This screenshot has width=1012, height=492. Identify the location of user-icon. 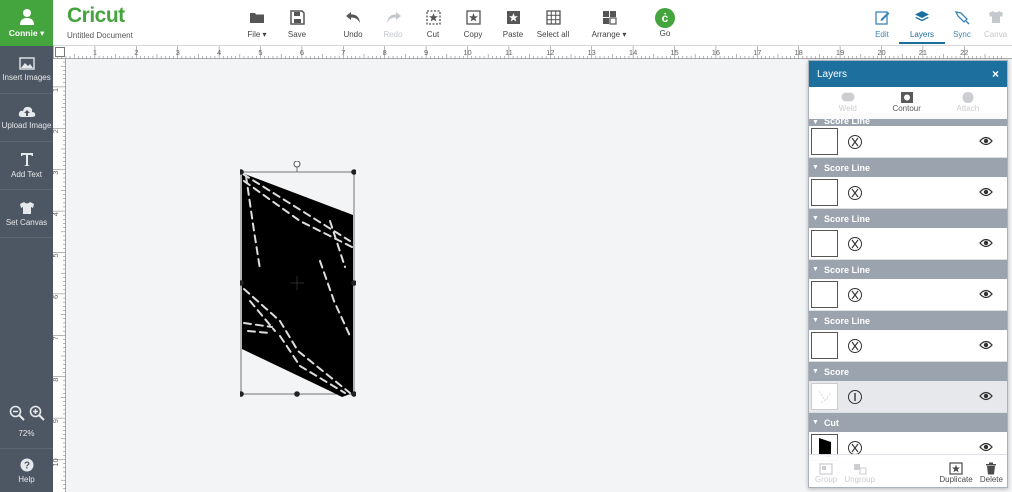
(26, 16).